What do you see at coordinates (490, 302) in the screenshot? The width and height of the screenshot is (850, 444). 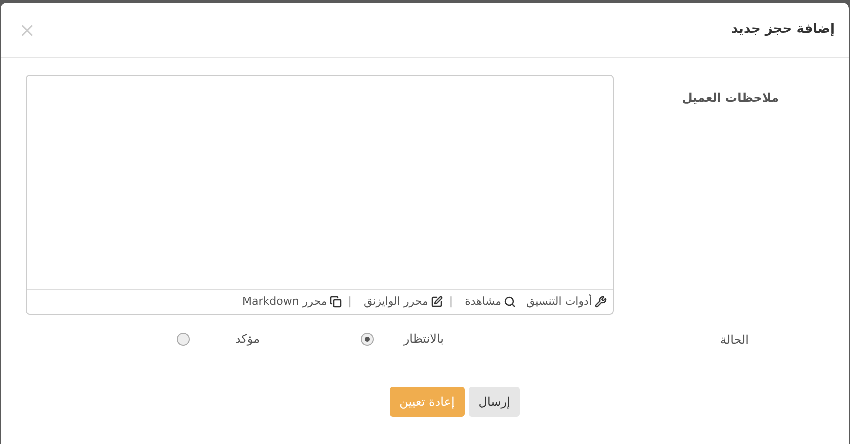 I see `toolbar-link: مشاهدة` at bounding box center [490, 302].